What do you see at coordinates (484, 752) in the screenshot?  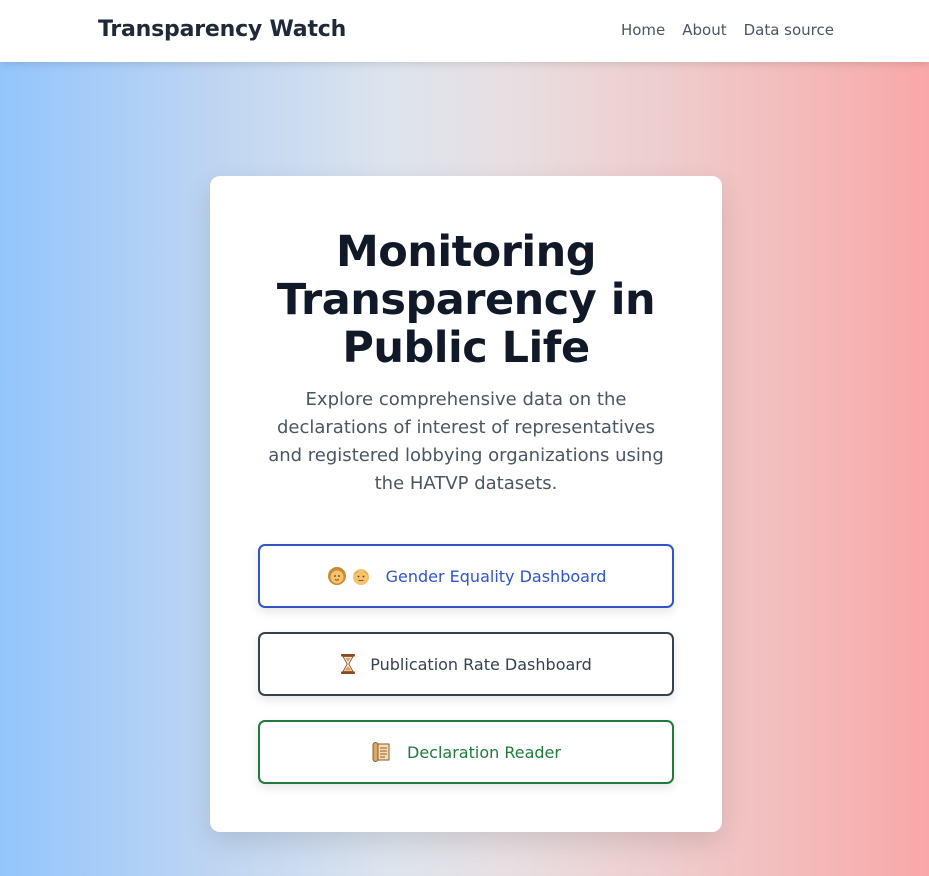 I see `declaration-reader-label: Declaration Reader` at bounding box center [484, 752].